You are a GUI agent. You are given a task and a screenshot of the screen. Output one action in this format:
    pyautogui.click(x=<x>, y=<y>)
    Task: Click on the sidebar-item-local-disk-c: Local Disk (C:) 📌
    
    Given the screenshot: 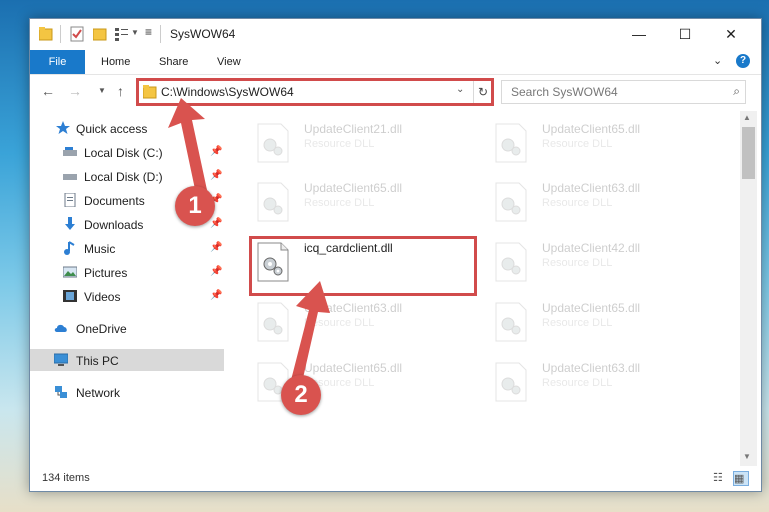 What is the action you would take?
    pyautogui.click(x=127, y=152)
    